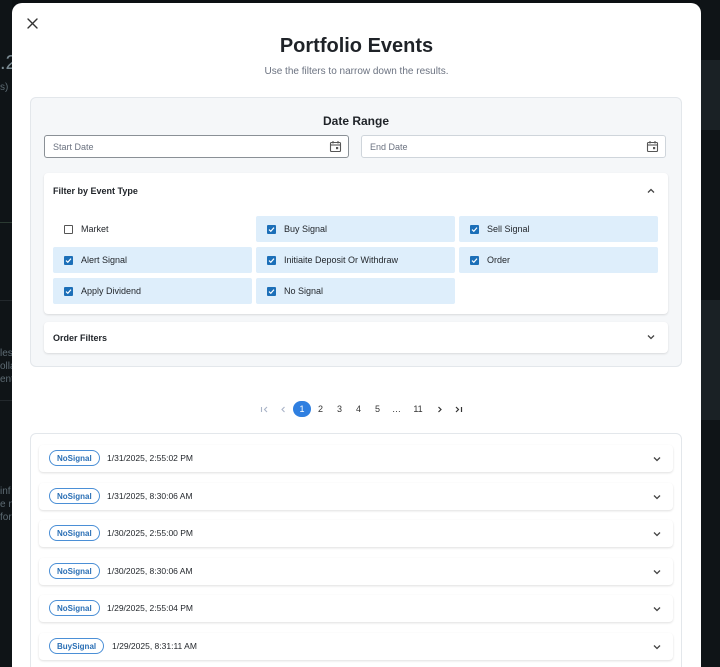 Image resolution: width=720 pixels, height=667 pixels. Describe the element at coordinates (6, 517) in the screenshot. I see `background-text: for` at that location.